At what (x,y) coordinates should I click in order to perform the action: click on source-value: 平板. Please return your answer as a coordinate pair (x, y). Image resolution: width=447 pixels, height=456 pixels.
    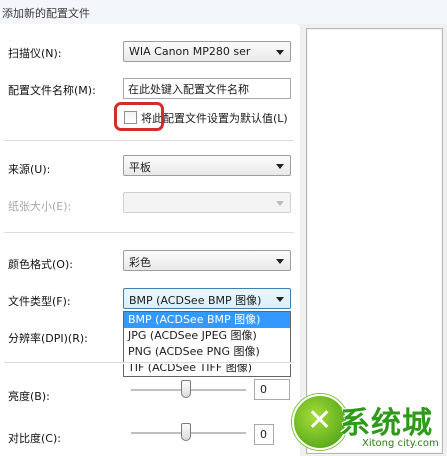
    Looking at the image, I should click on (140, 167).